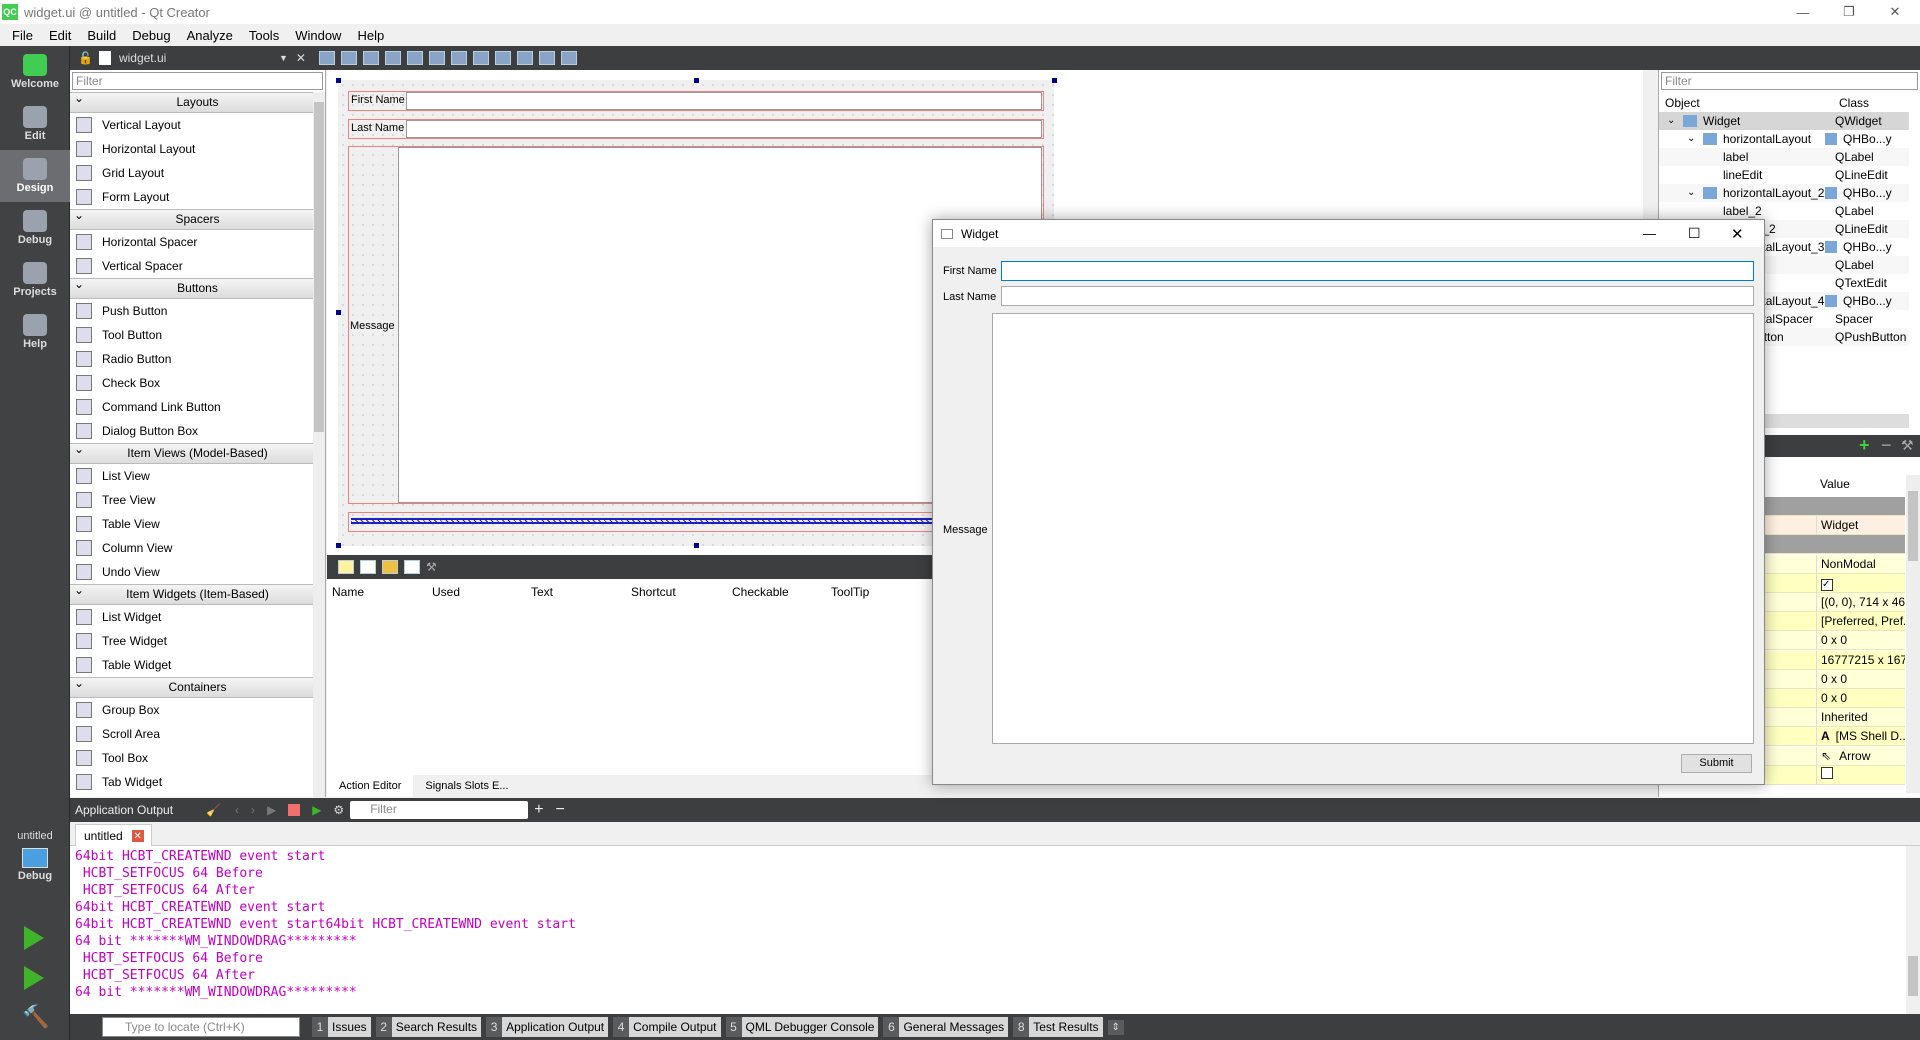 The width and height of the screenshot is (1920, 1040). I want to click on copy-action-icon, so click(368, 567).